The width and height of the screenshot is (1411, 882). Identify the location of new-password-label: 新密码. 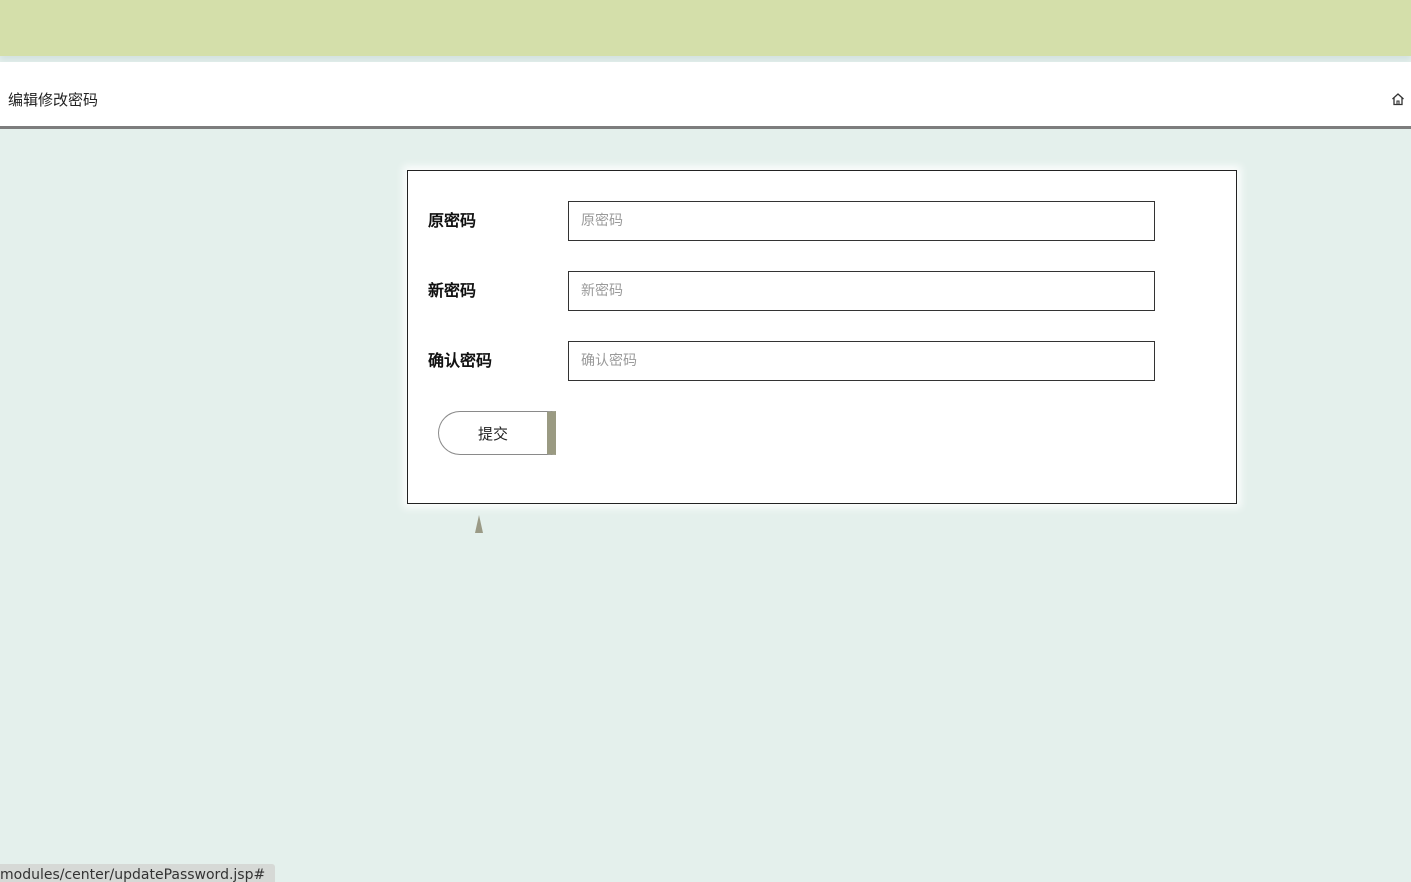
(452, 290).